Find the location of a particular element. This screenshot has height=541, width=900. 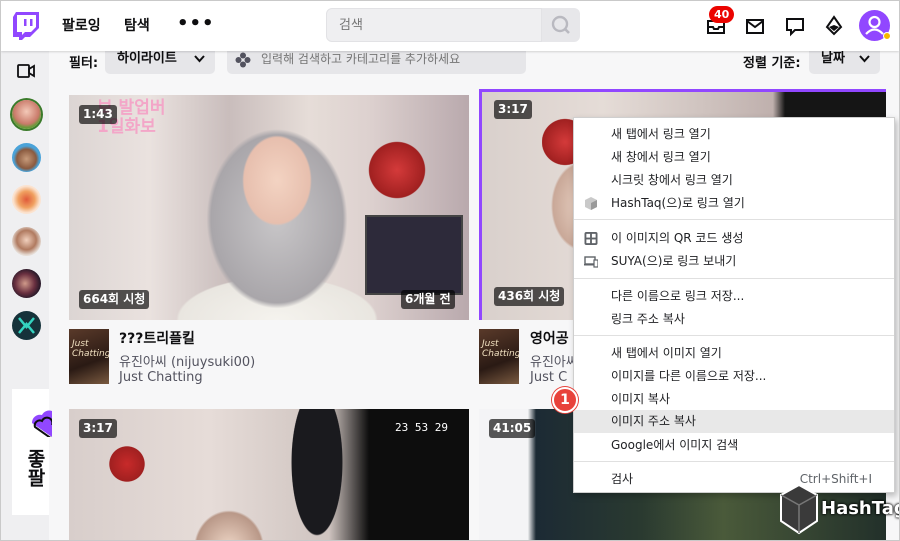

video-camera-icon is located at coordinates (26, 71).